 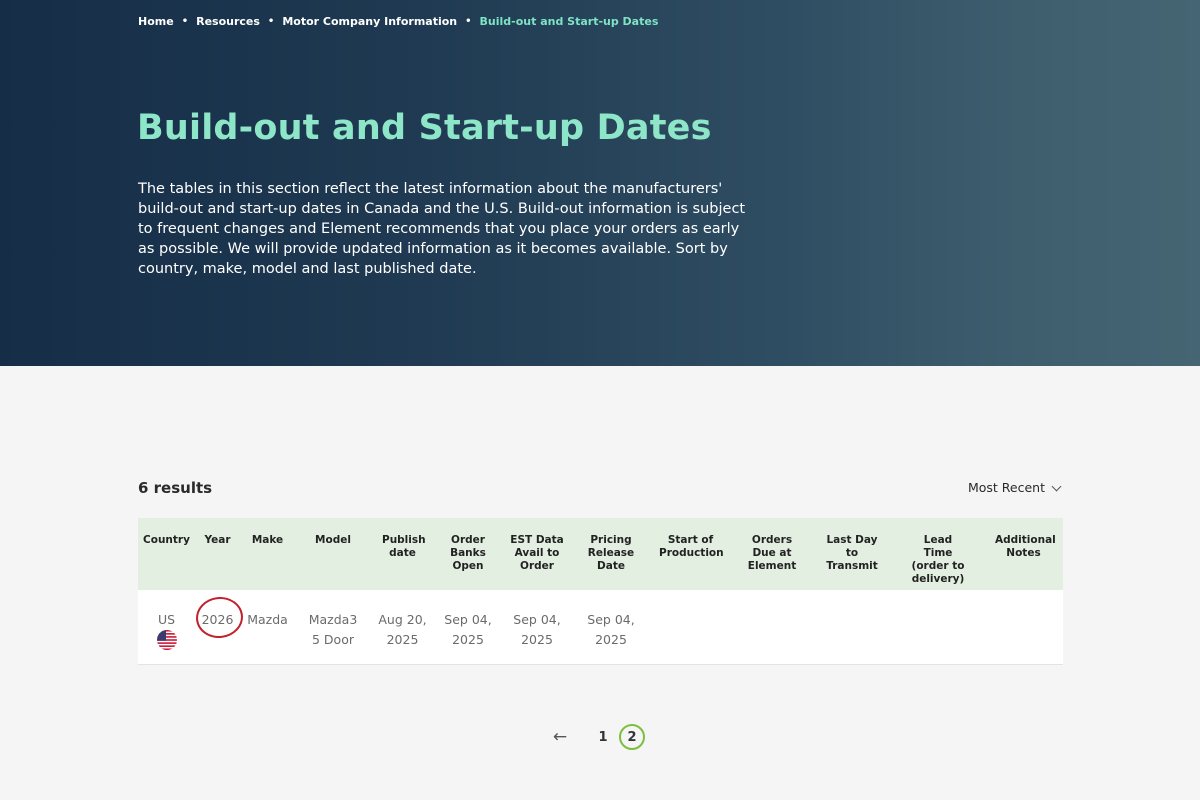 What do you see at coordinates (402, 629) in the screenshot?
I see `cell-publish-date: Aug 20, 2025` at bounding box center [402, 629].